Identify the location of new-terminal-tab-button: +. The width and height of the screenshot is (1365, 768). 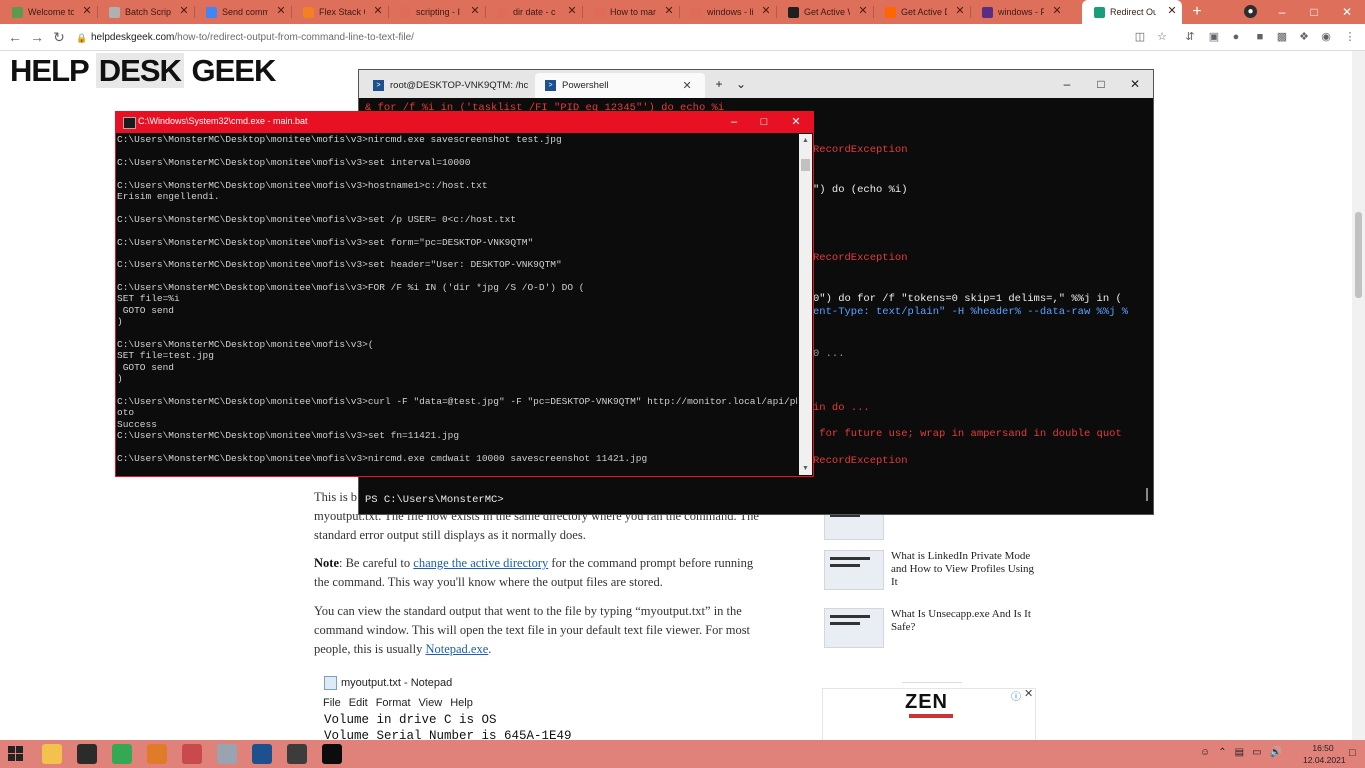
(719, 84).